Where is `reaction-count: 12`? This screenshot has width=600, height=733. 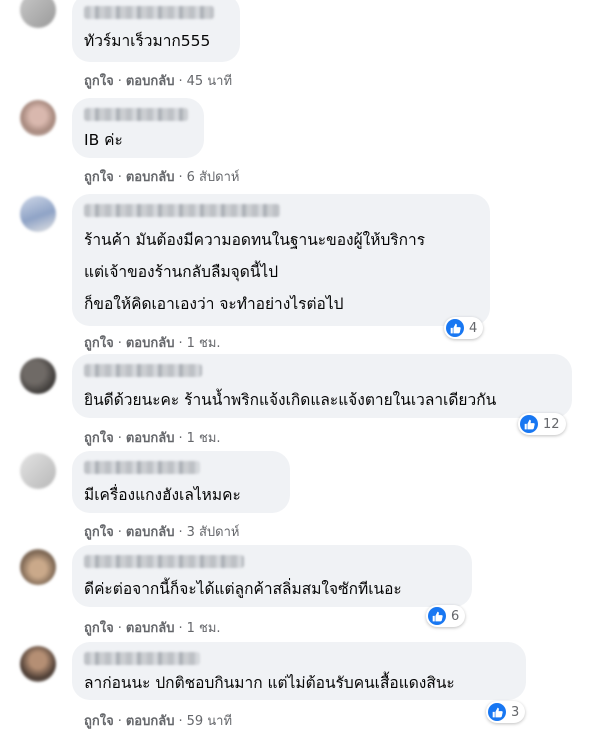 reaction-count: 12 is located at coordinates (551, 424).